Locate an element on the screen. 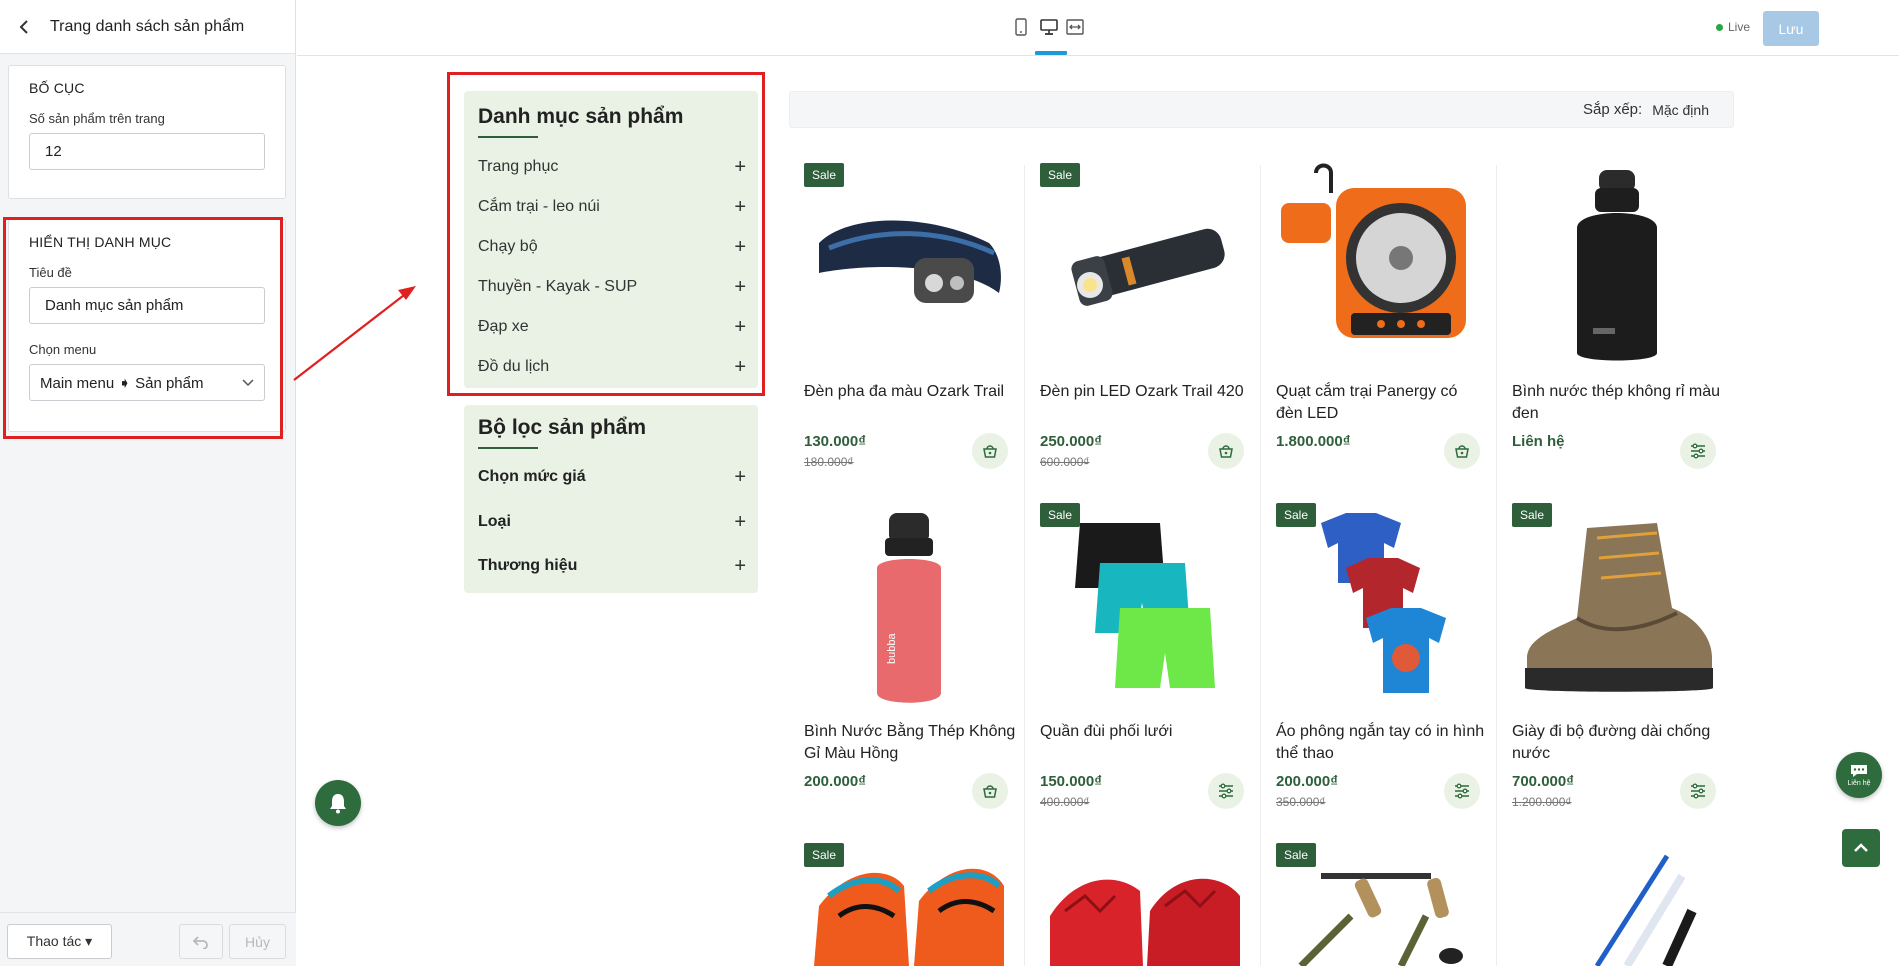 The image size is (1899, 966). chevron-up-icon is located at coordinates (1861, 847).